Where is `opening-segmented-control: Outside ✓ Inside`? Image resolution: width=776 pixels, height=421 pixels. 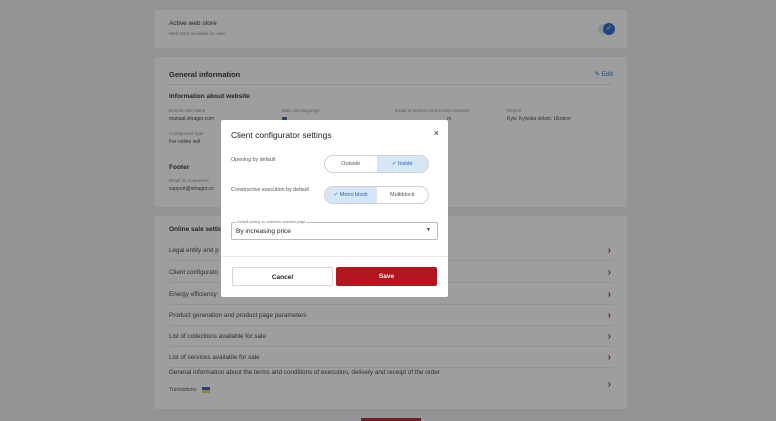
opening-segmented-control: Outside ✓ Inside is located at coordinates (376, 164).